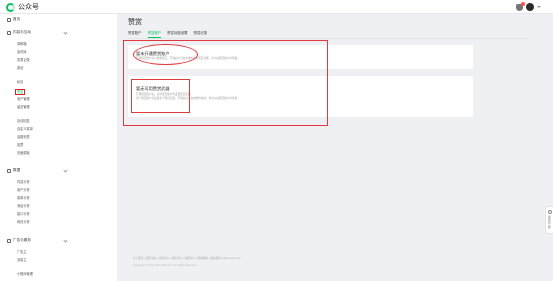 The height and width of the screenshot is (281, 553). I want to click on sidebar-item-content-analysis: 内容分析, so click(23, 182).